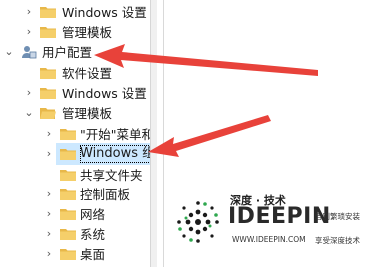  I want to click on watermark-slogan-2: 享受深度技术, so click(337, 240).